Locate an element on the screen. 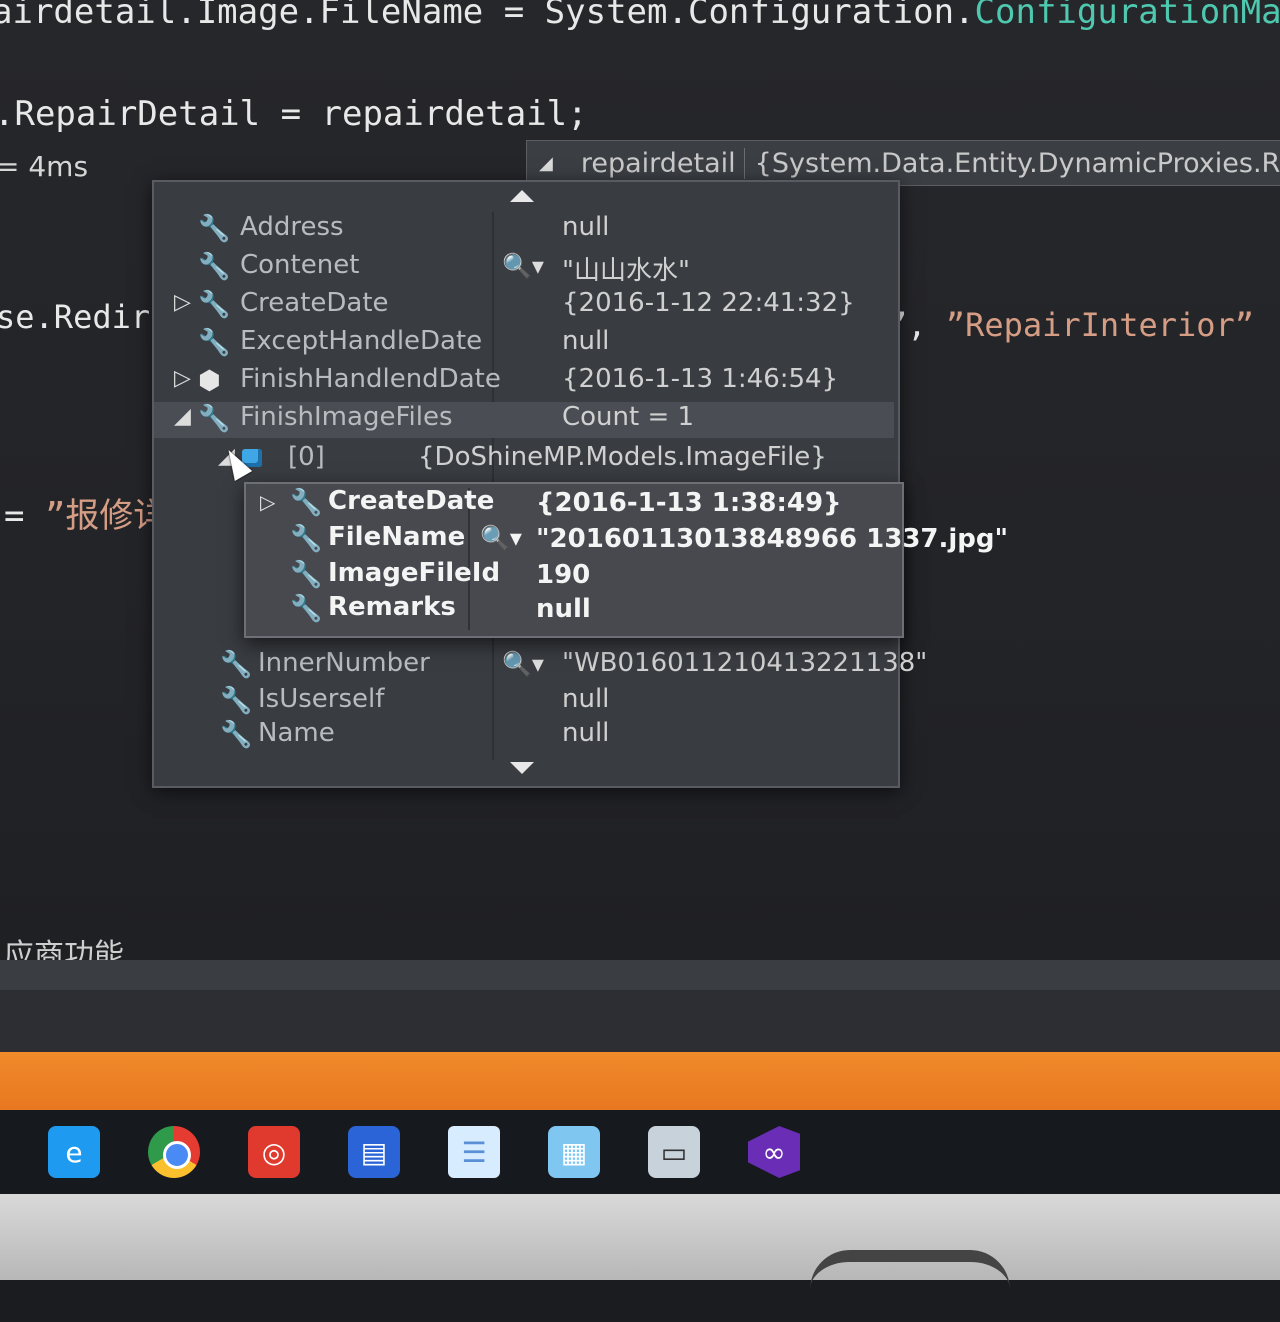  ie-icon: e is located at coordinates (74, 1152).